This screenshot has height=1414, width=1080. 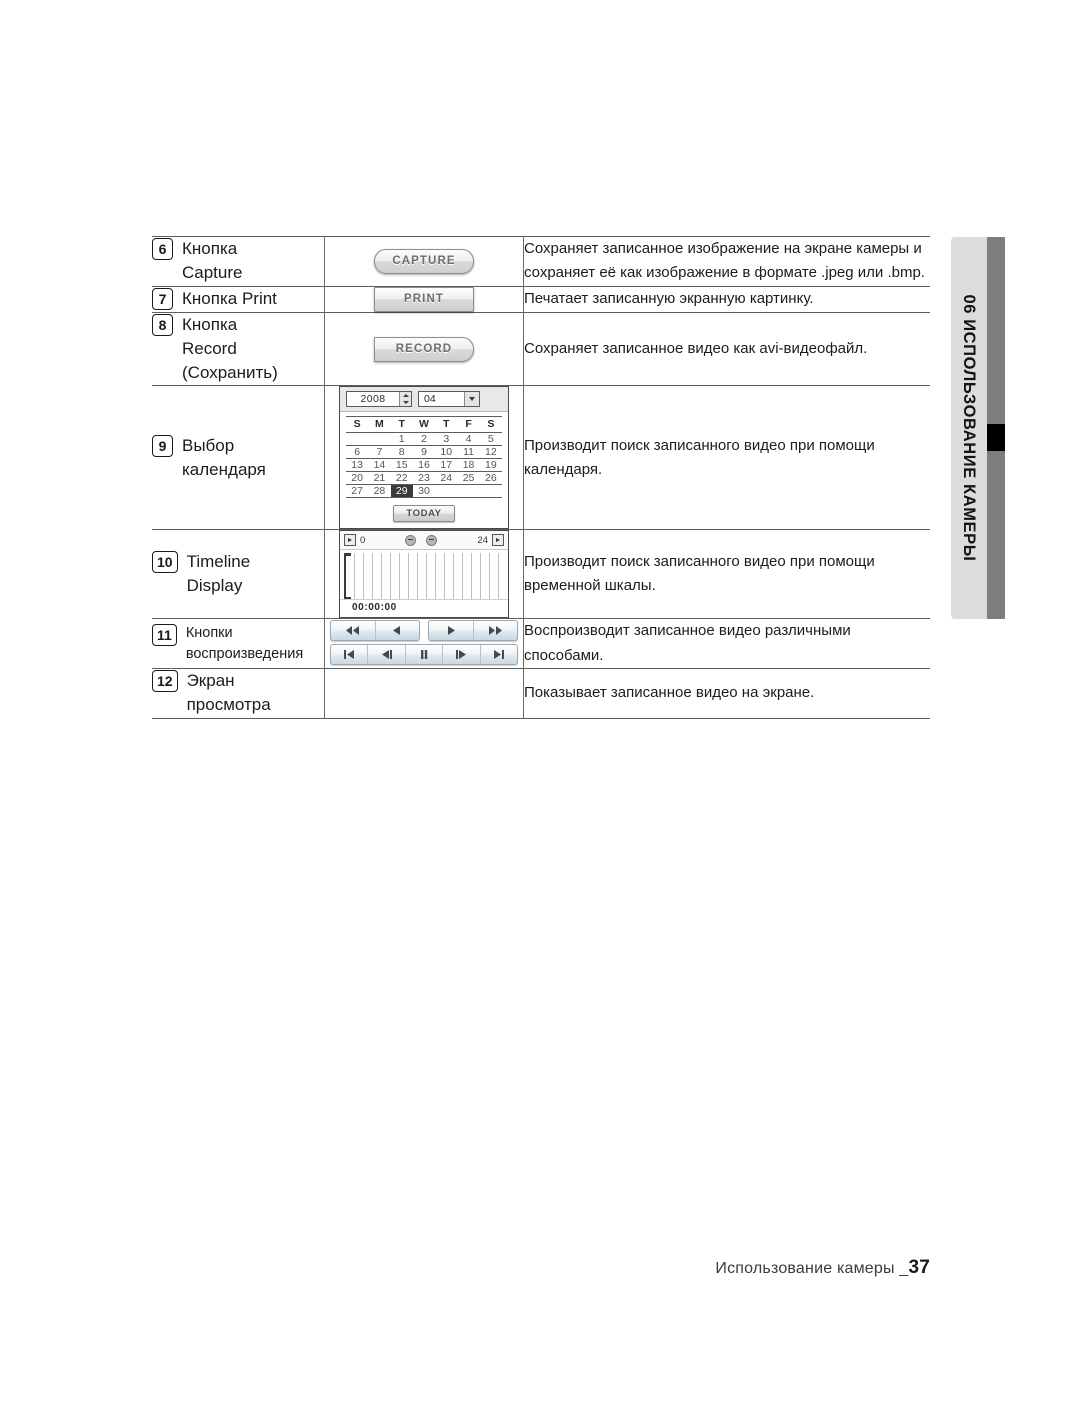 I want to click on calendar-day: 22, so click(x=402, y=478).